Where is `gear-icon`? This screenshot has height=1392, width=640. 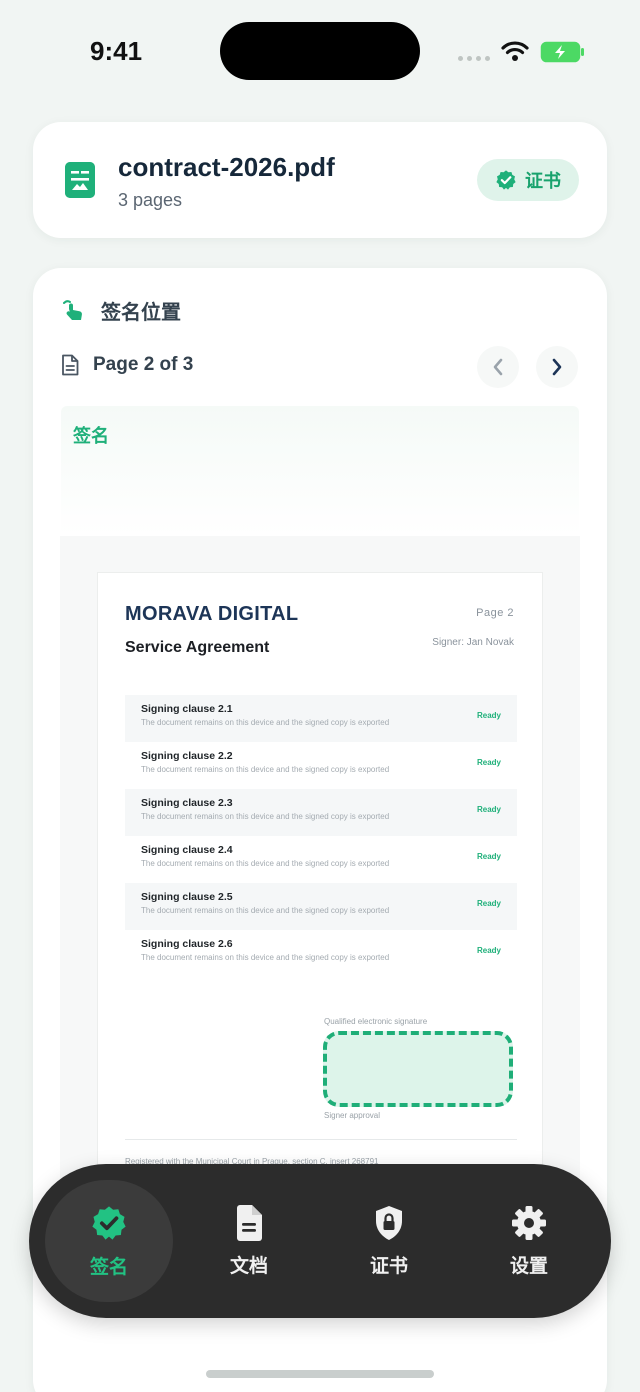
gear-icon is located at coordinates (529, 1222).